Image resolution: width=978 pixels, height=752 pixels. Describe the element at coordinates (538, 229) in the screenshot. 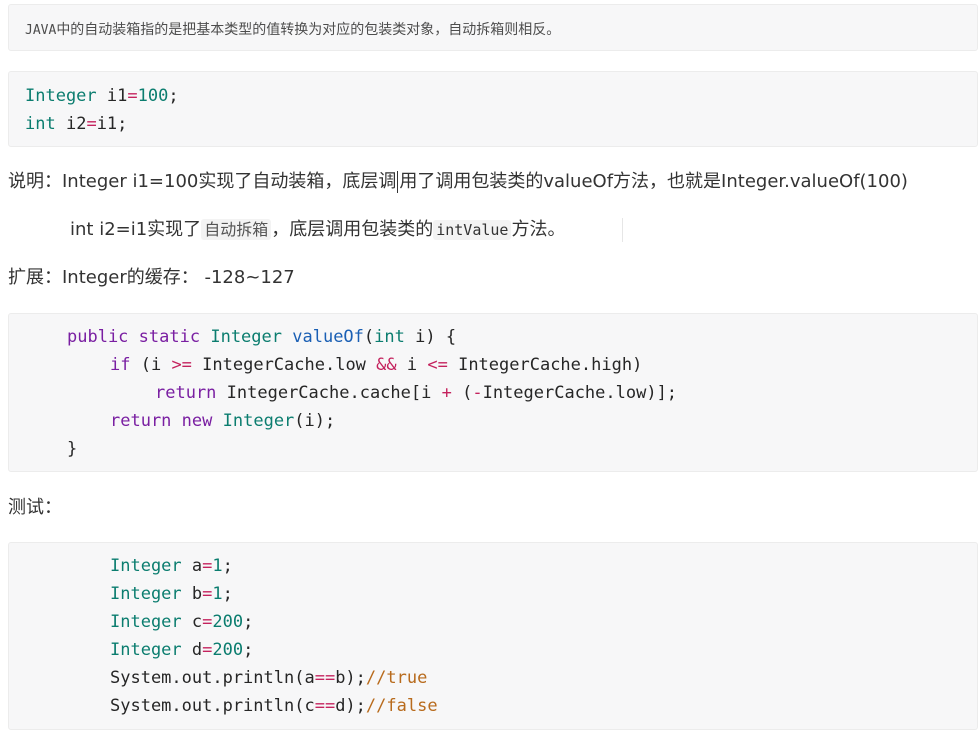

I see `unboxing-text-c: 方法。` at that location.